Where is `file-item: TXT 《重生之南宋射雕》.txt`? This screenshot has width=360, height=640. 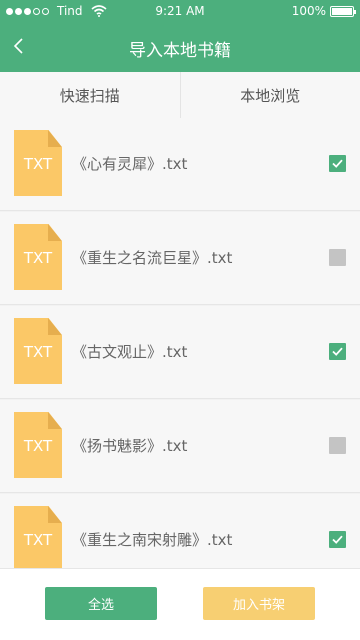
file-item: TXT 《重生之南宋射雕》.txt is located at coordinates (180, 531).